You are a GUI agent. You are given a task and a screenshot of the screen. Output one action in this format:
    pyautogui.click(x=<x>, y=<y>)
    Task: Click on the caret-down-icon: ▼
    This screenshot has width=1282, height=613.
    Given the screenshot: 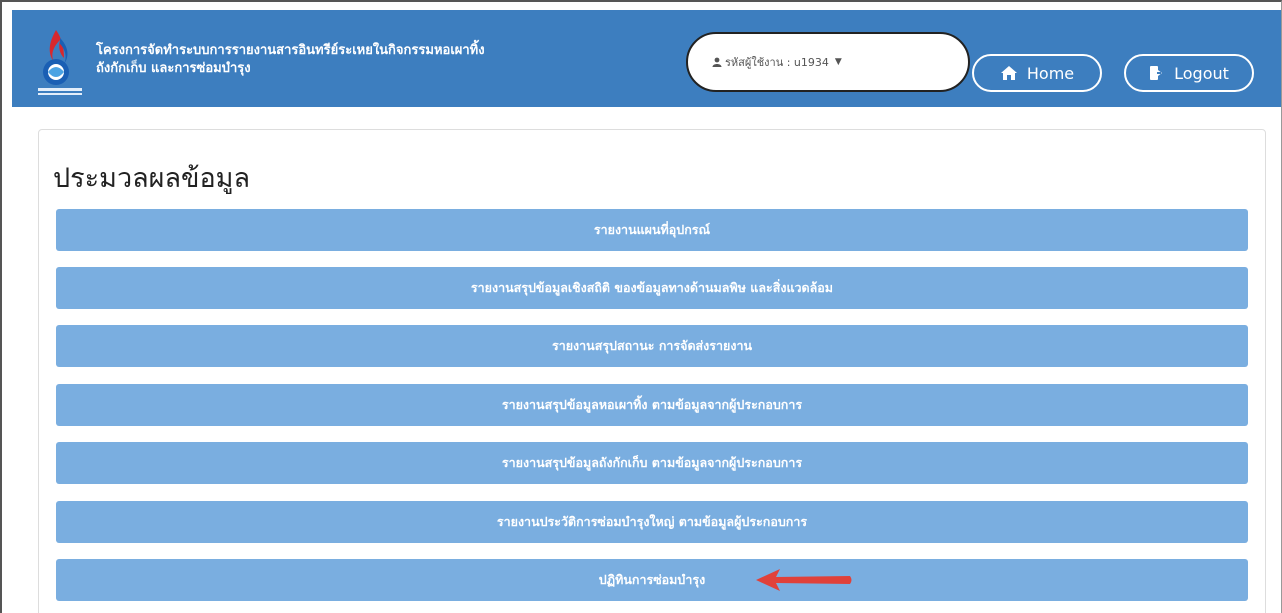 What is the action you would take?
    pyautogui.click(x=838, y=62)
    